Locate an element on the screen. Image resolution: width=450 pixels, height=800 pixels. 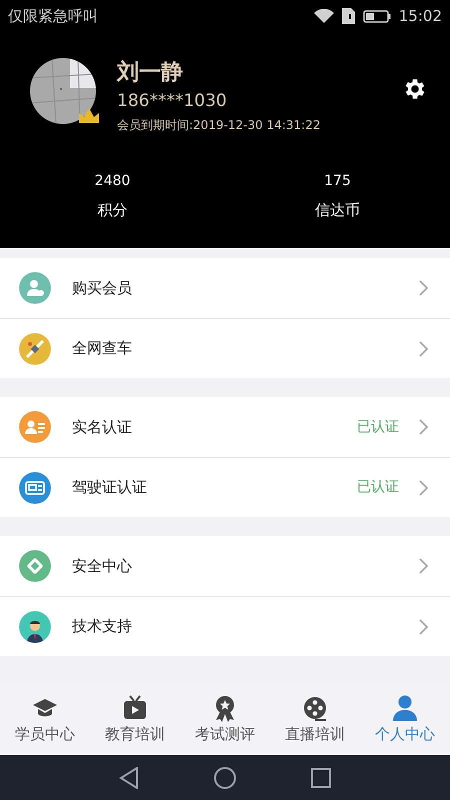
user-name: 刘一静 is located at coordinates (150, 72).